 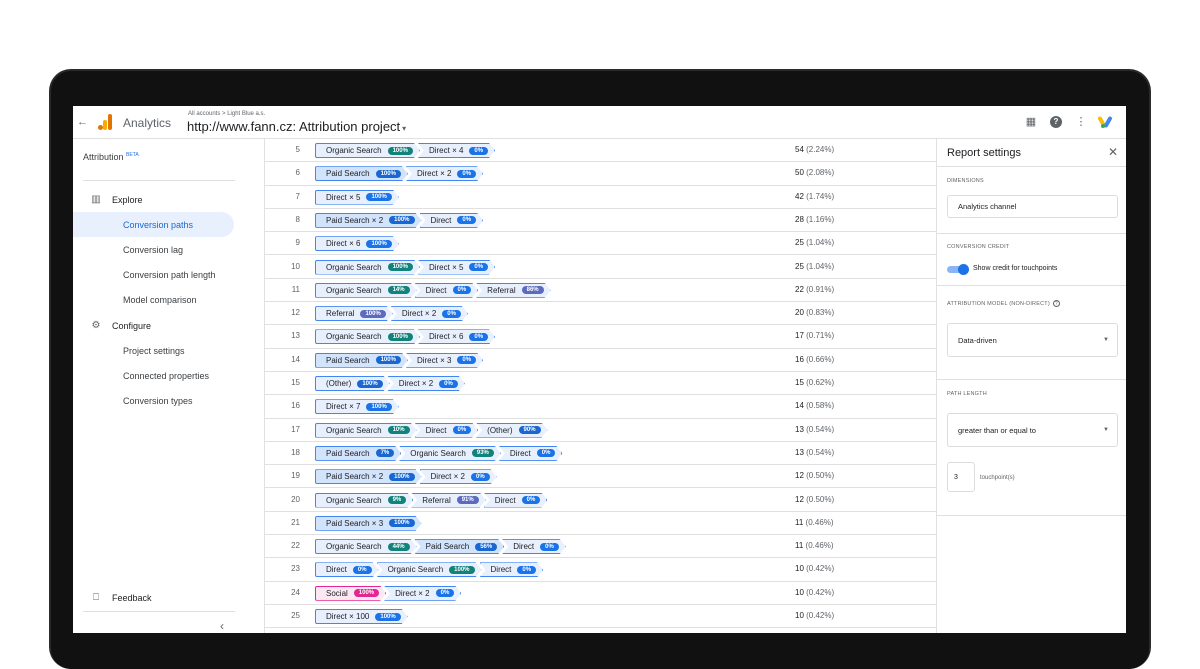 I want to click on path-step-chip: Paid Search 56%, so click(x=460, y=546).